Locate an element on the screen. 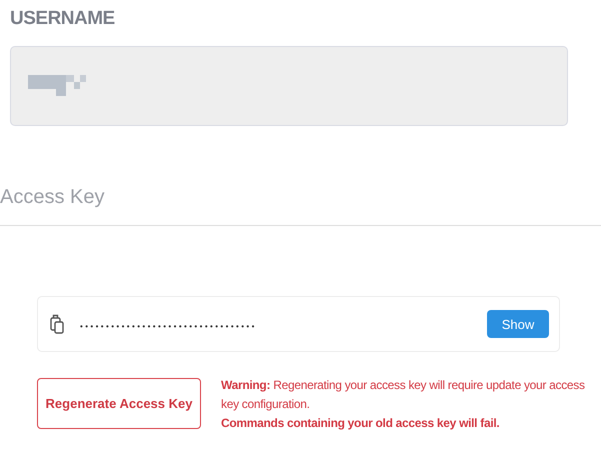  show-button: Show is located at coordinates (518, 324).